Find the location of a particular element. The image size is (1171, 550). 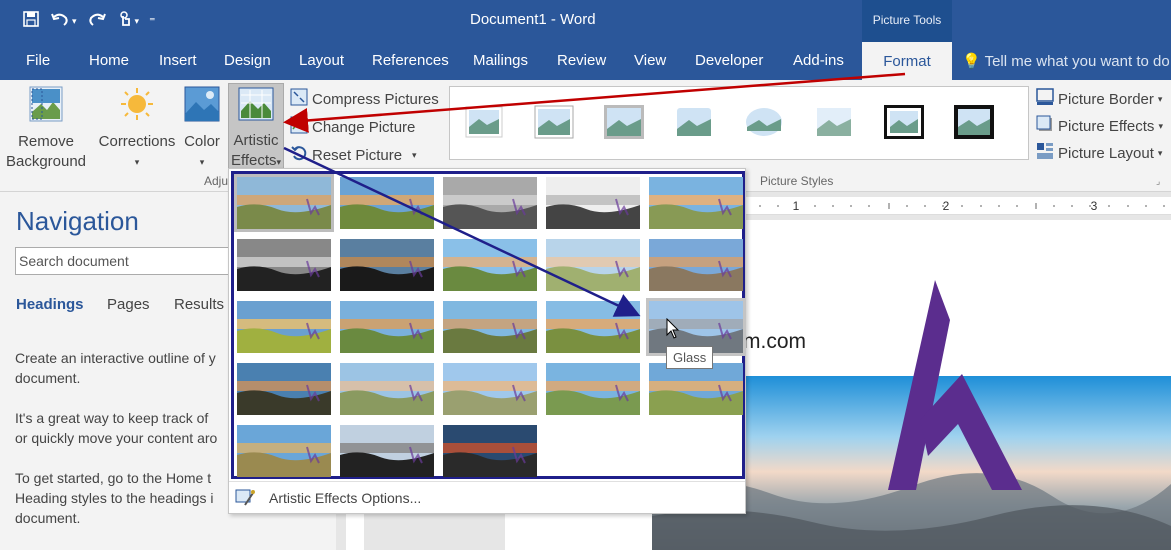

tab-developer: Developer is located at coordinates (729, 60).